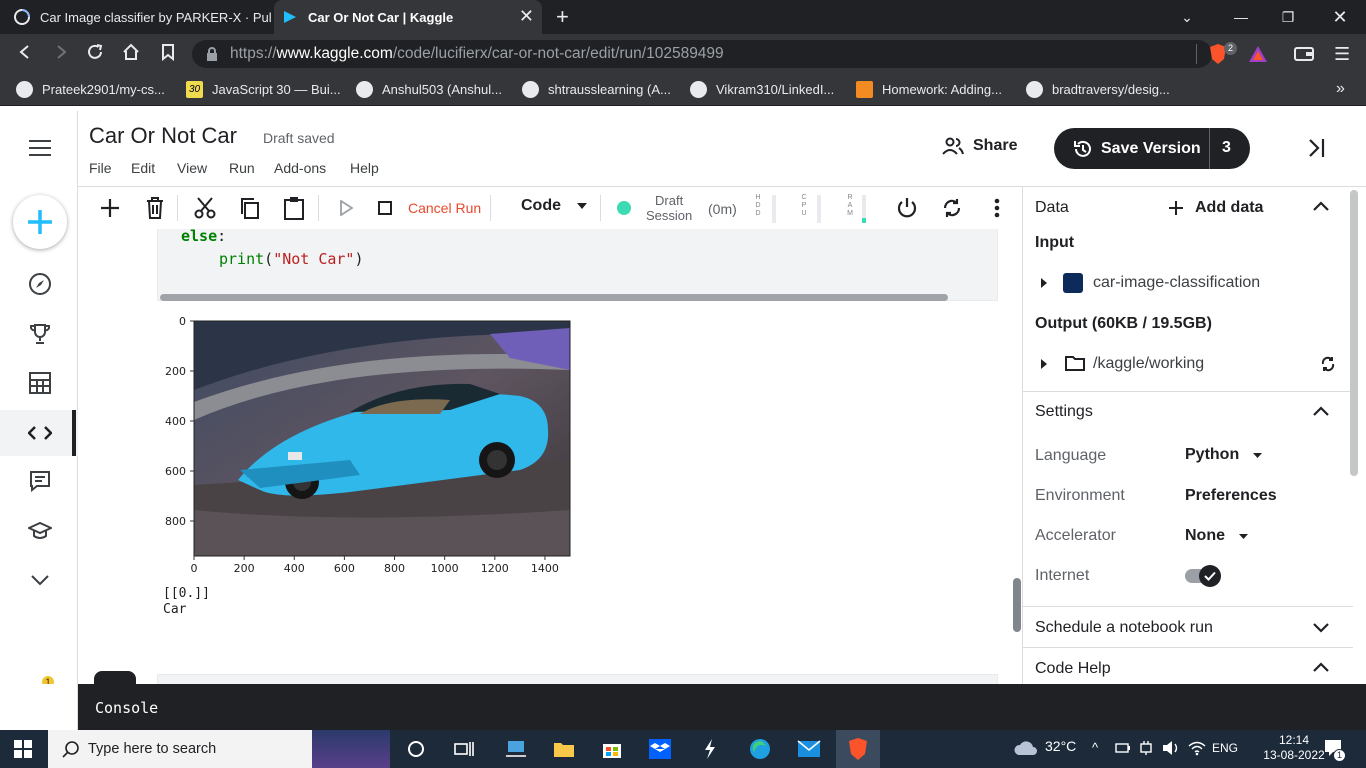 The height and width of the screenshot is (768, 1366). Describe the element at coordinates (562, 17) in the screenshot. I see `new-tab-button: +` at that location.